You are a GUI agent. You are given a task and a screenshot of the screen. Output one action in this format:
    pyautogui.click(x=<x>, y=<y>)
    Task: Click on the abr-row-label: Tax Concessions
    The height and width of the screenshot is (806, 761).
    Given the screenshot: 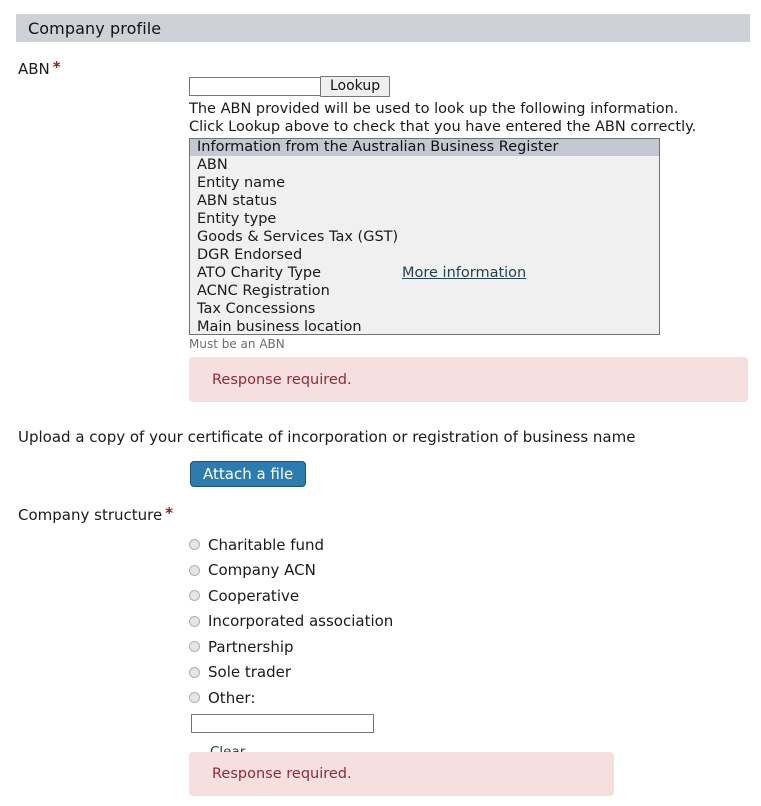 What is the action you would take?
    pyautogui.click(x=256, y=309)
    